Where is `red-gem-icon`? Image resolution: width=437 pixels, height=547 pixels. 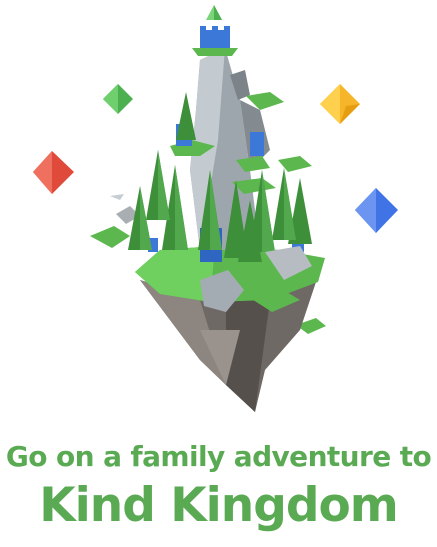 red-gem-icon is located at coordinates (53, 172).